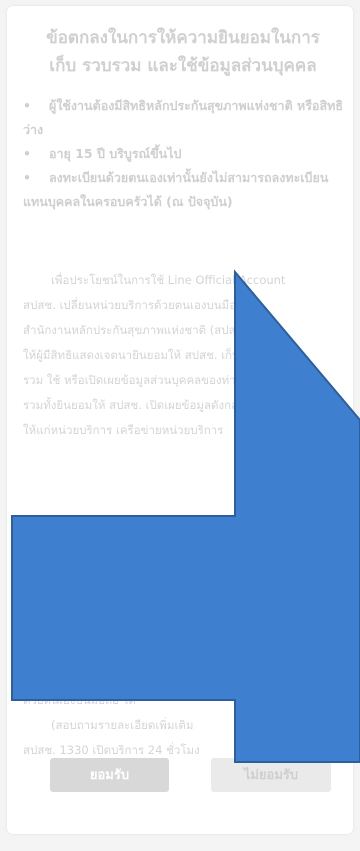 This screenshot has height=851, width=360. What do you see at coordinates (183, 66) in the screenshot?
I see `title-line-2: เก็บ รวบรวม และใช้ข้อมูลส่วนบุคคล` at bounding box center [183, 66].